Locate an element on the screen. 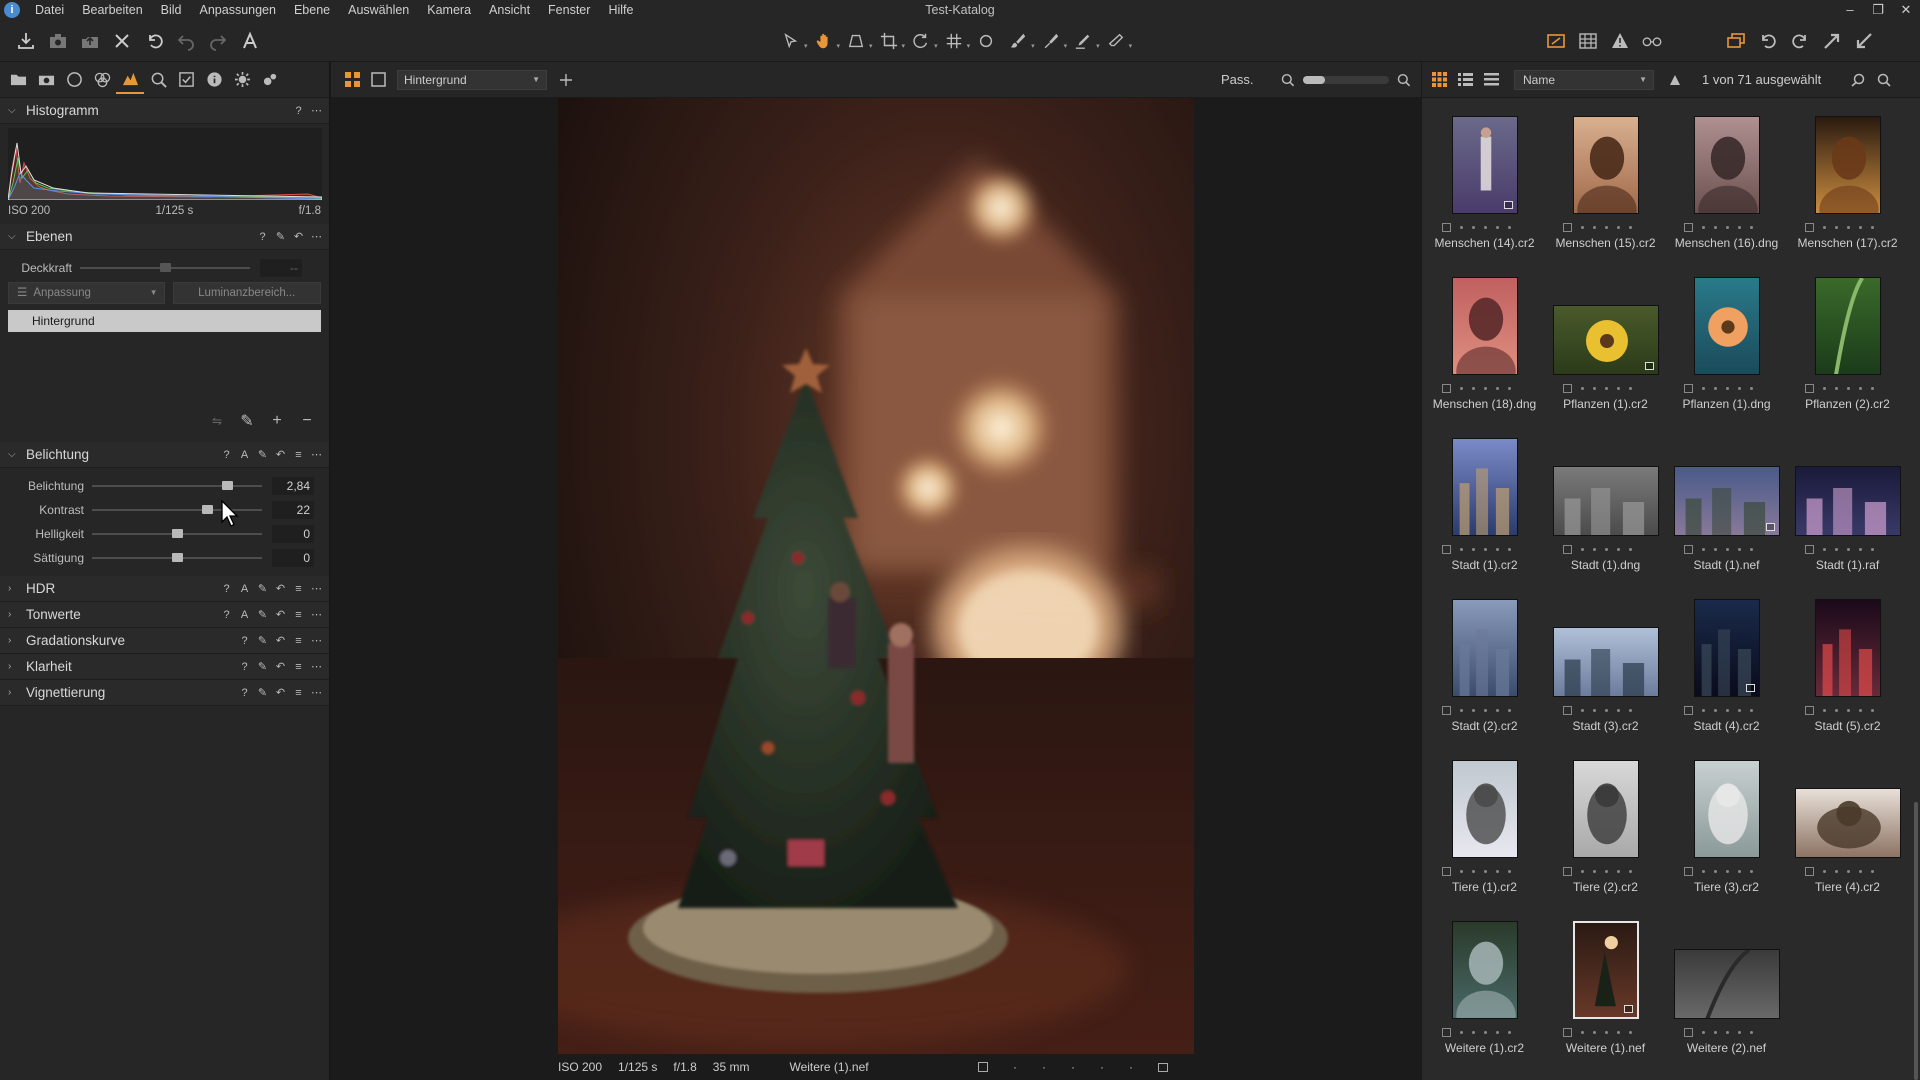 The image size is (1920, 1080). opacity-slider is located at coordinates (165, 268).